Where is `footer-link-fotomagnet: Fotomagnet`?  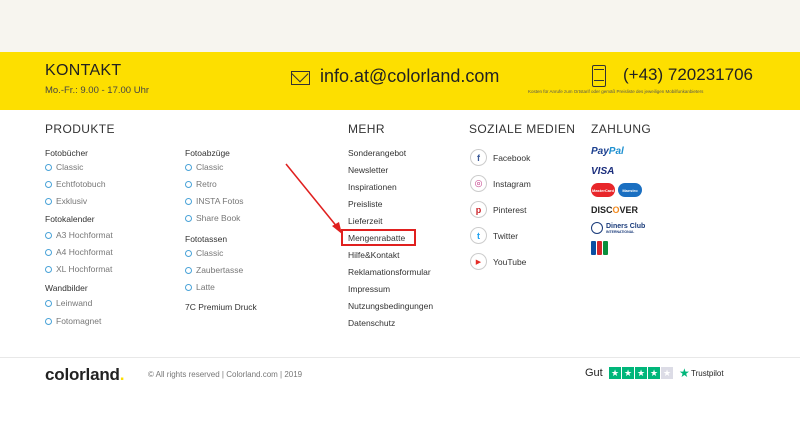
footer-link-fotomagnet: Fotomagnet is located at coordinates (73, 321).